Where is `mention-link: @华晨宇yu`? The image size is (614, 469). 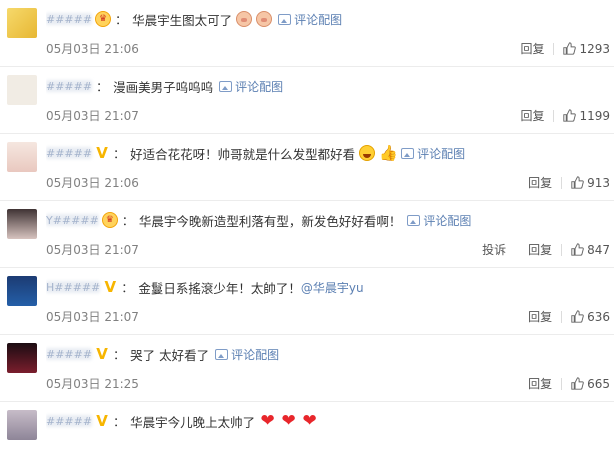
mention-link: @华晨宇yu is located at coordinates (332, 287).